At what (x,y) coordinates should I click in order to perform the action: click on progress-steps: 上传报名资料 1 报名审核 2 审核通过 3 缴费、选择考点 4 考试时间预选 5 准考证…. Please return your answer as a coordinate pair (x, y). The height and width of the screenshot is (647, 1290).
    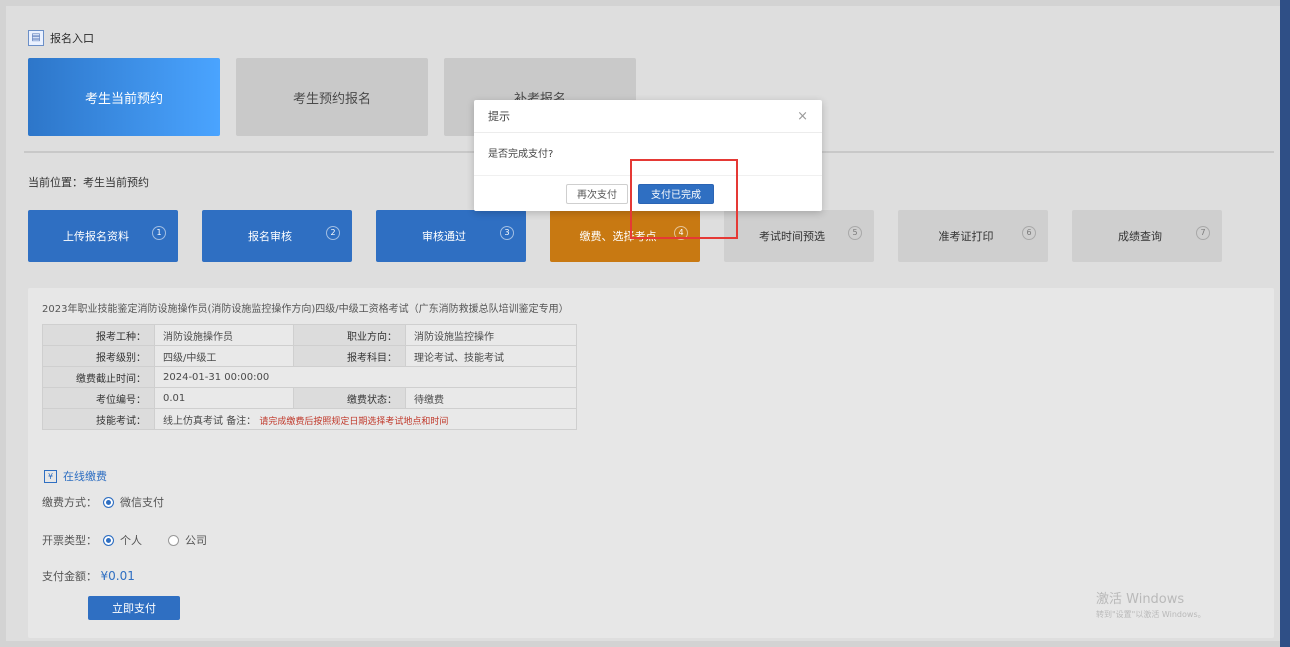
    Looking at the image, I should click on (625, 236).